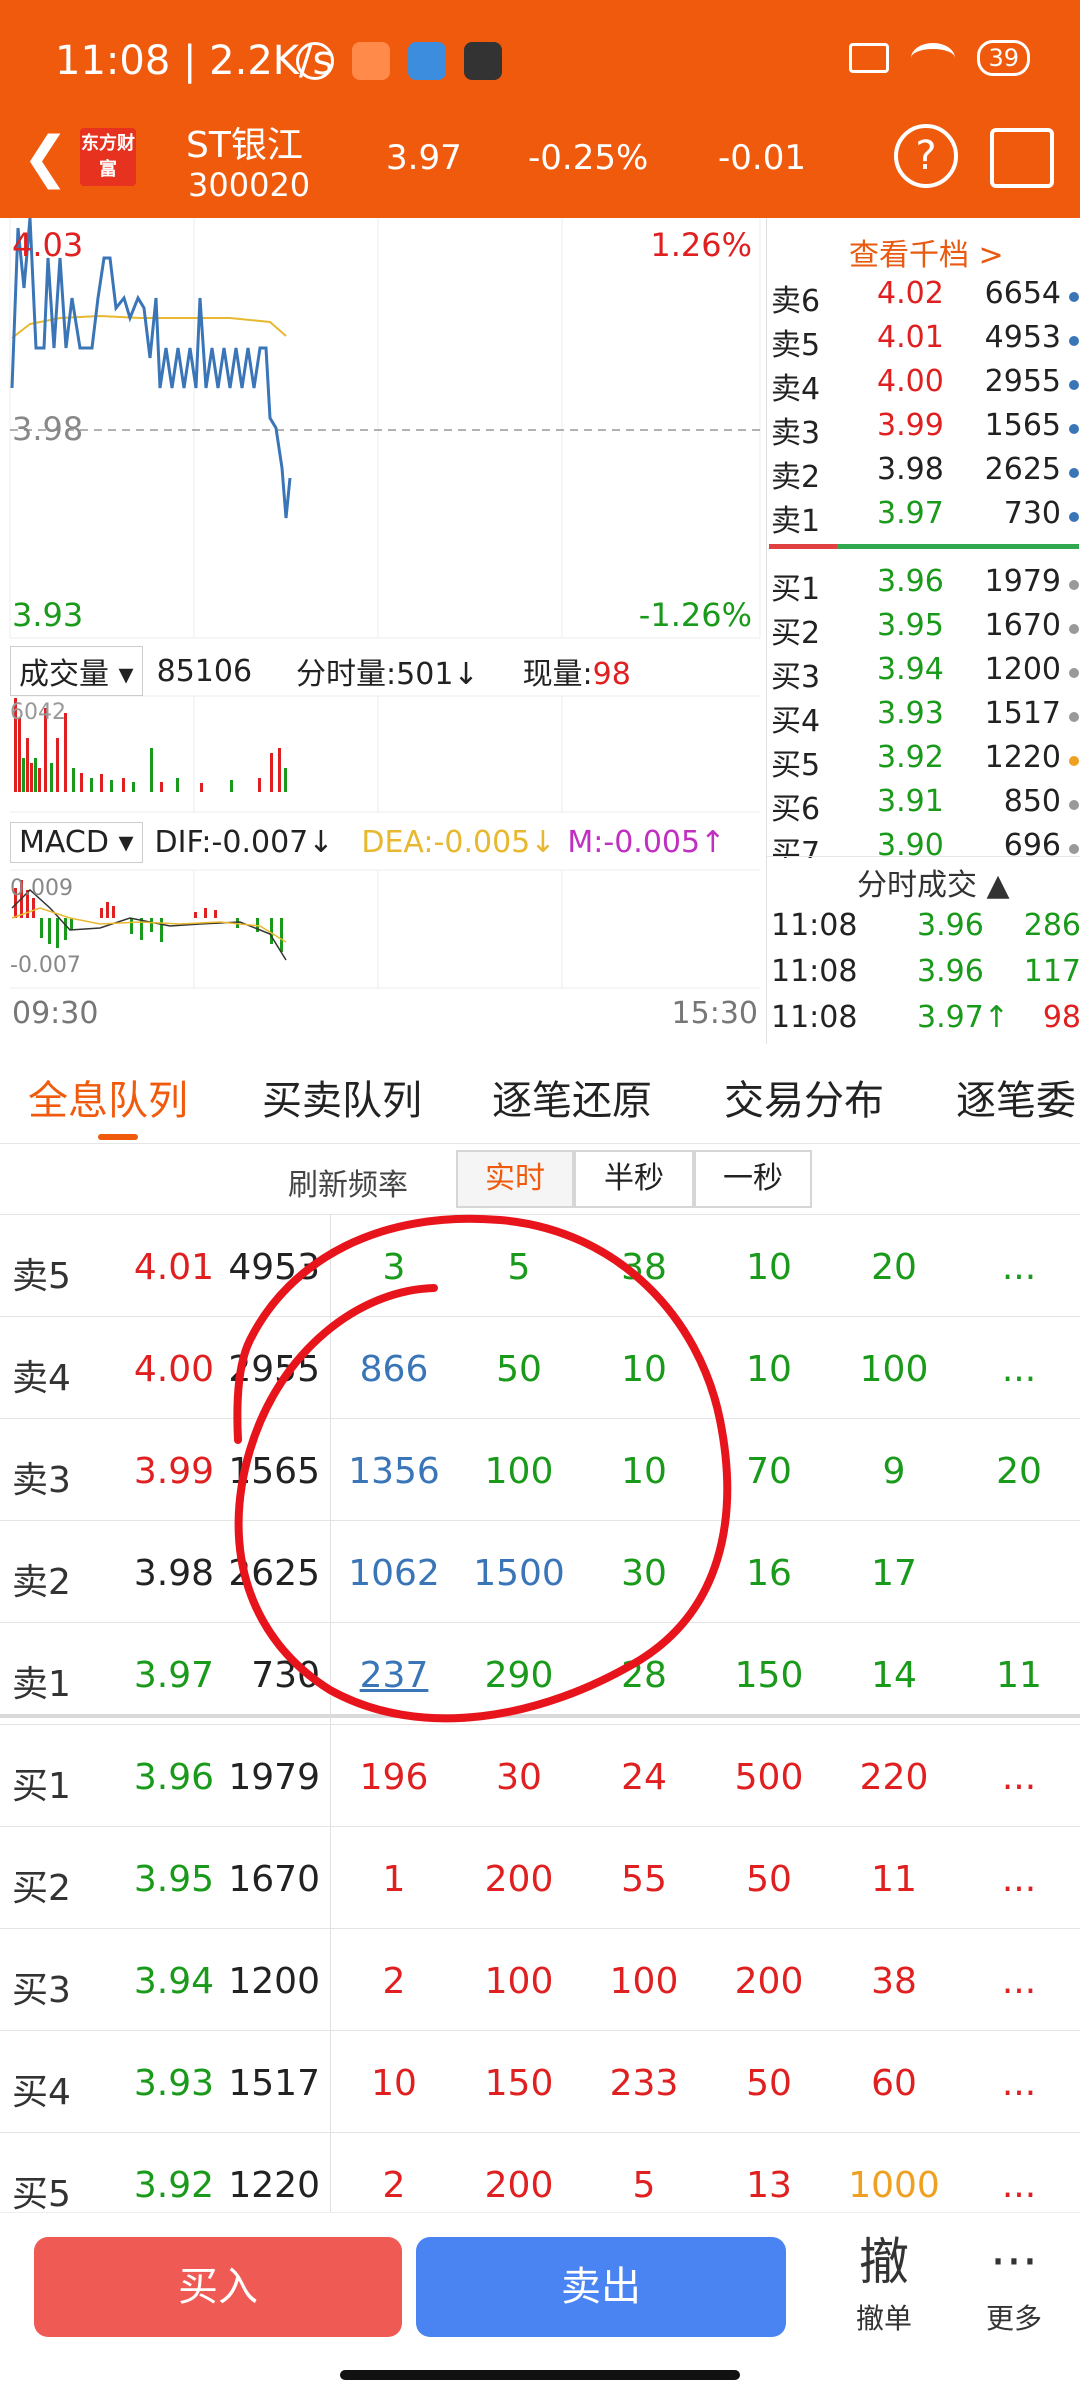 This screenshot has width=1080, height=2400. What do you see at coordinates (910, 713) in the screenshot?
I see `bid-price: 3.93` at bounding box center [910, 713].